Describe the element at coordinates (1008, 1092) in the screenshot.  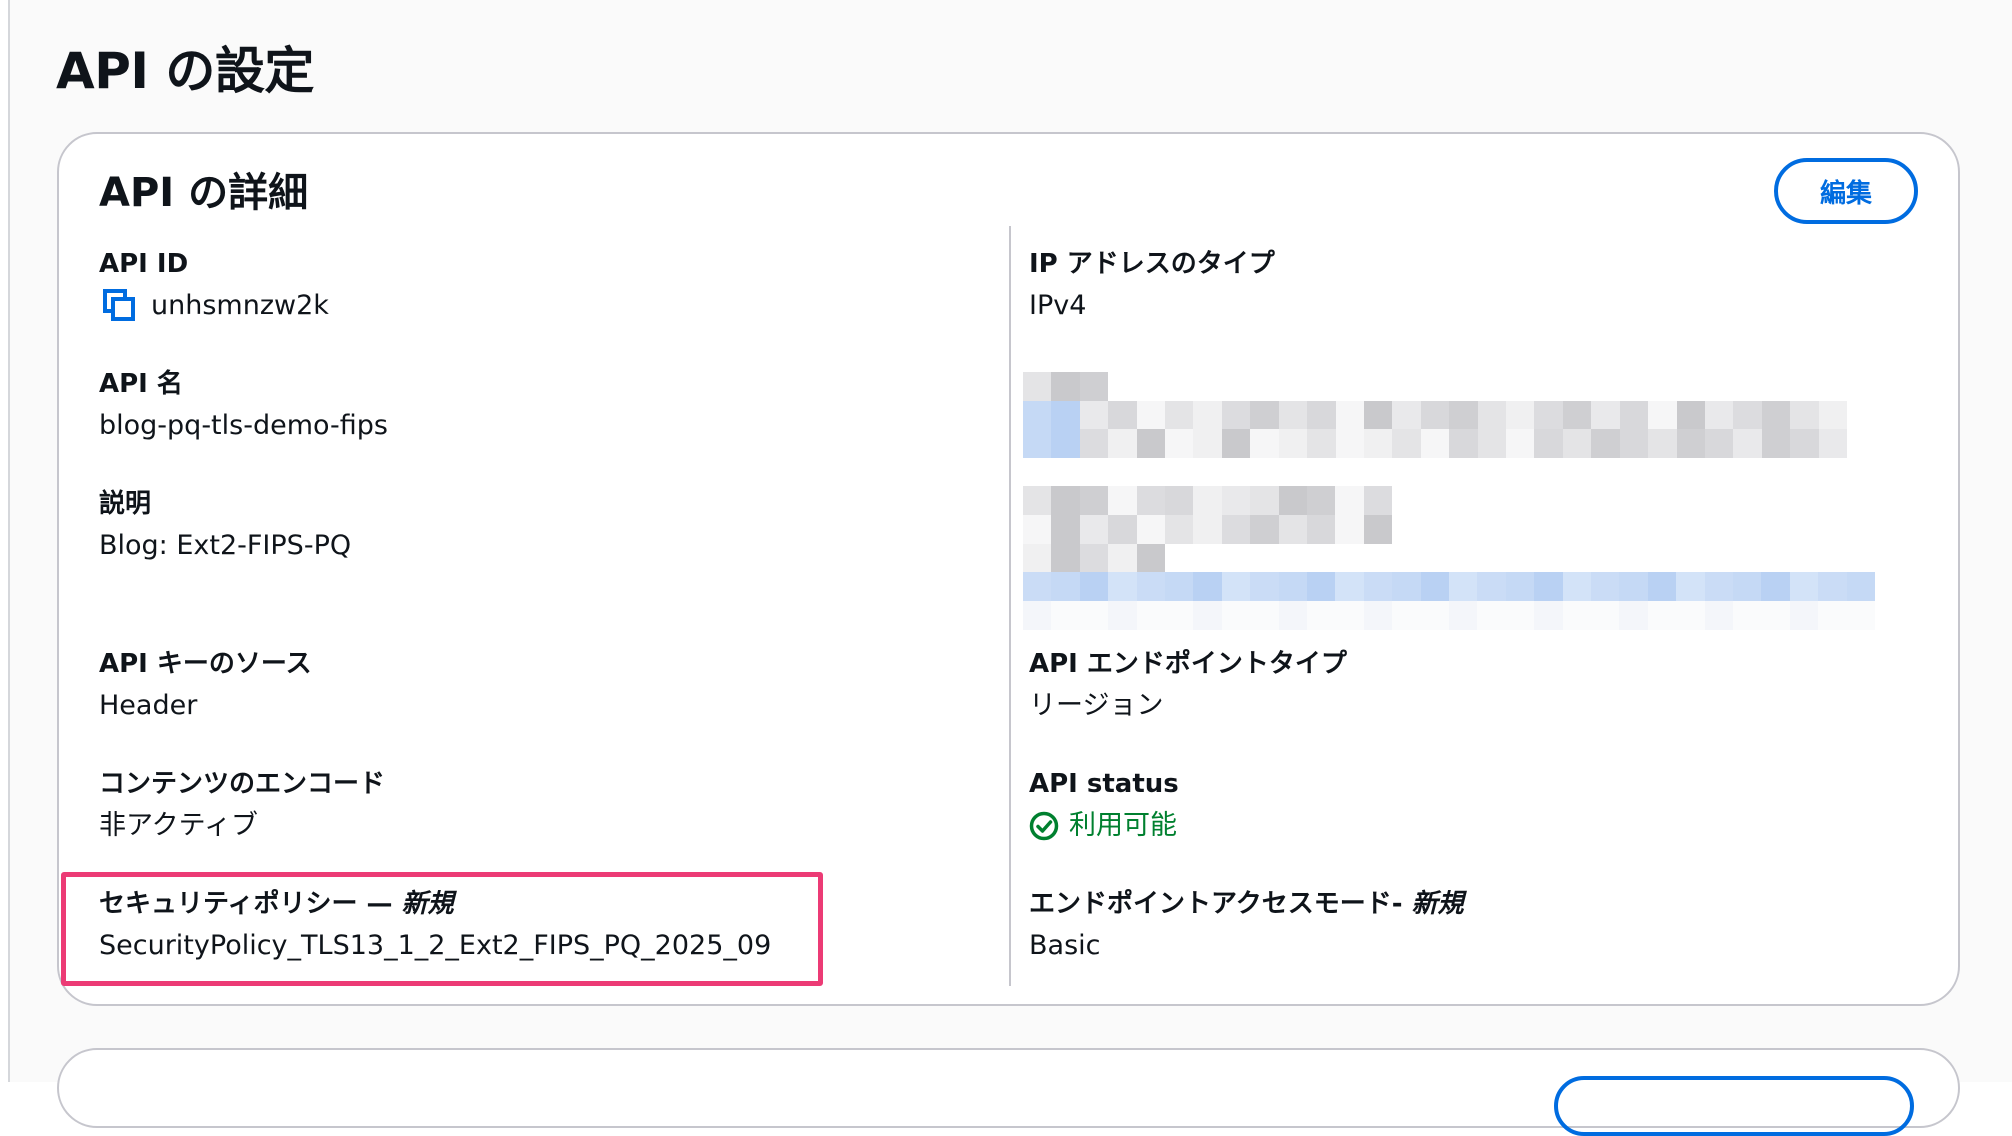
I see `next-card` at that location.